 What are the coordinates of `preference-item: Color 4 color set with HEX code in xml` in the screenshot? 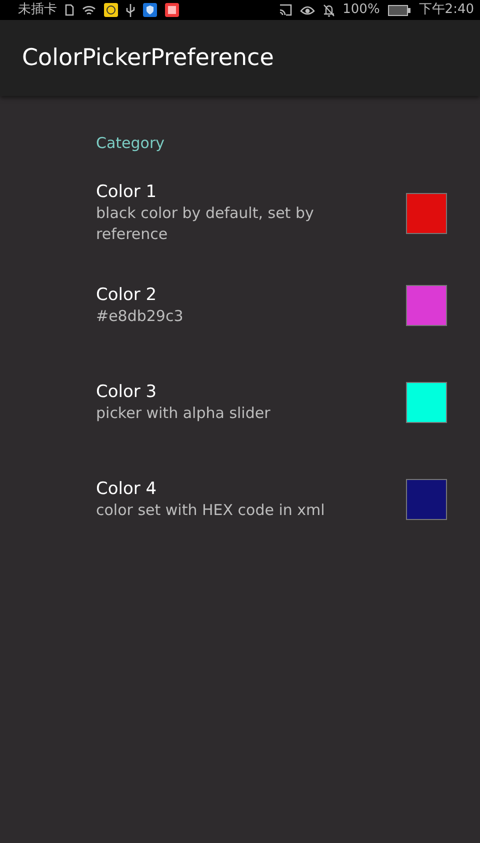 It's located at (240, 499).